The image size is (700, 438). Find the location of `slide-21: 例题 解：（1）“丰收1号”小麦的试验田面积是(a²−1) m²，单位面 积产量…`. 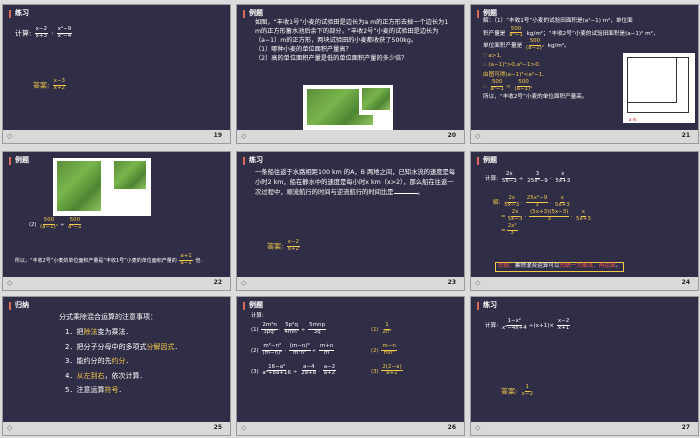

slide-21: 例题 解：（1）“丰收1号”小麦的试验田面积是(a²−1) m²，单位面 积产量… is located at coordinates (584, 74).